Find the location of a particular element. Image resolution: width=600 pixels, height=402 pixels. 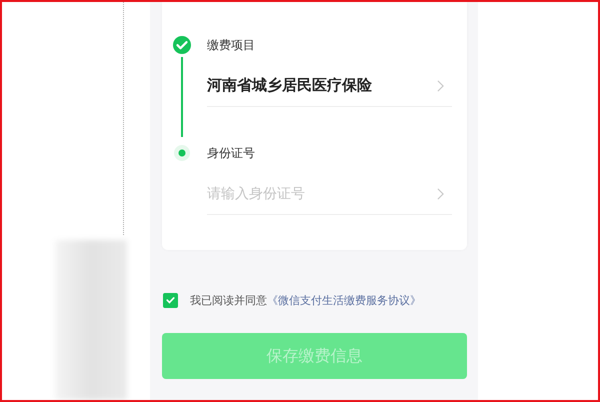

step-label: 缴费项目 is located at coordinates (231, 45).